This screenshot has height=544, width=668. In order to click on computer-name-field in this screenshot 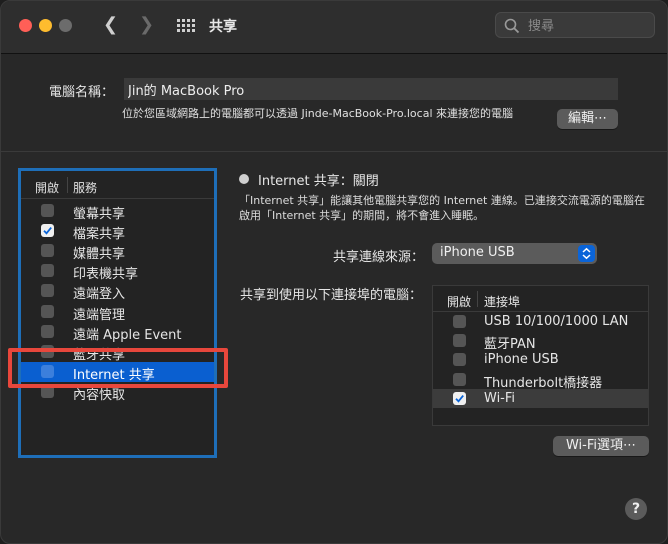, I will do `click(371, 89)`.